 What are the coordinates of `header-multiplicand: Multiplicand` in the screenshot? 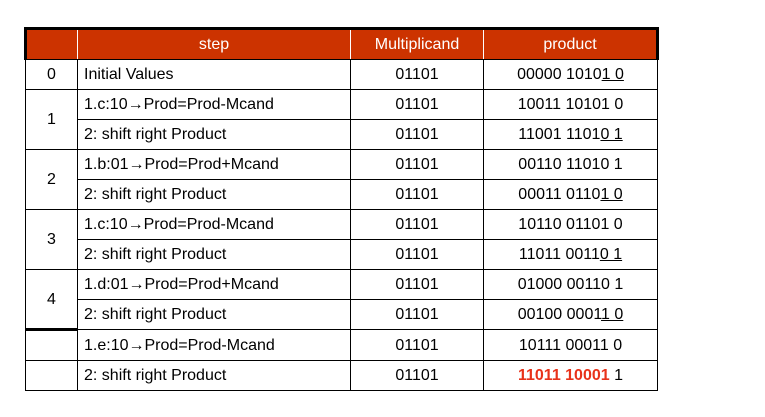 It's located at (417, 43).